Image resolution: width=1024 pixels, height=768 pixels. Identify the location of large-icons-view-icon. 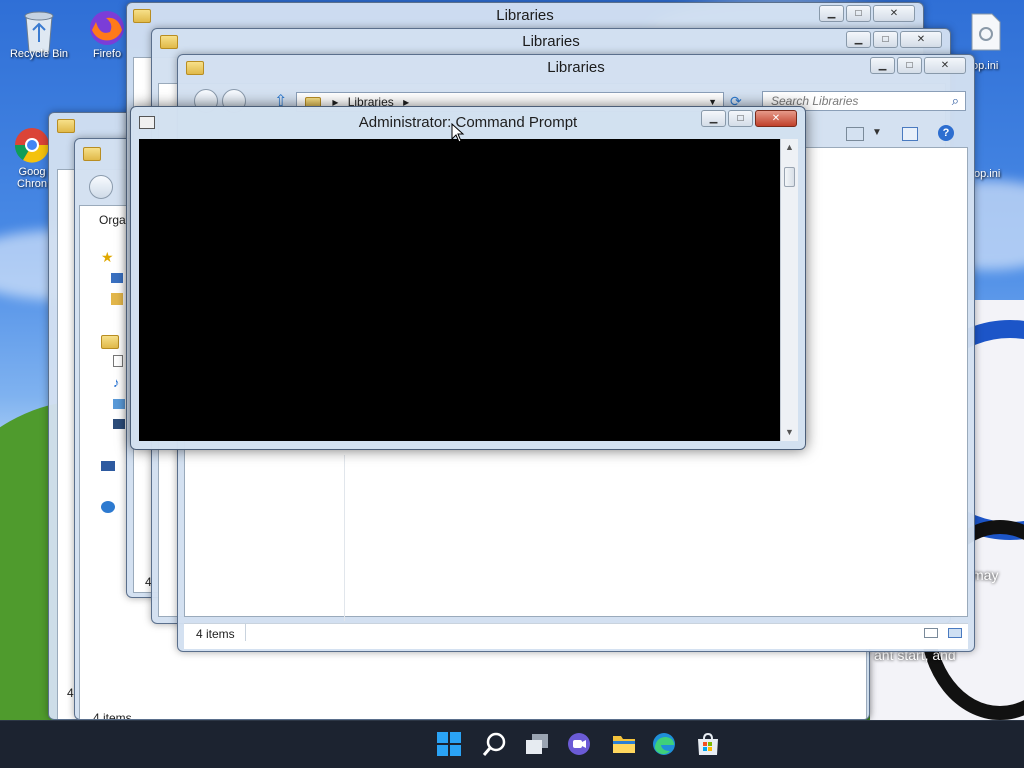
(955, 633).